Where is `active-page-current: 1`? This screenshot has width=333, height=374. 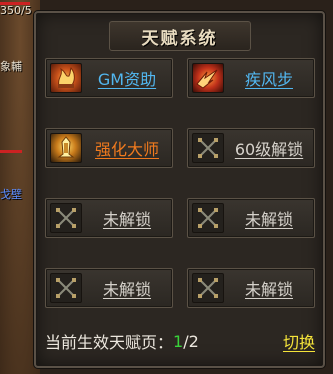
active-page-current: 1 is located at coordinates (178, 341).